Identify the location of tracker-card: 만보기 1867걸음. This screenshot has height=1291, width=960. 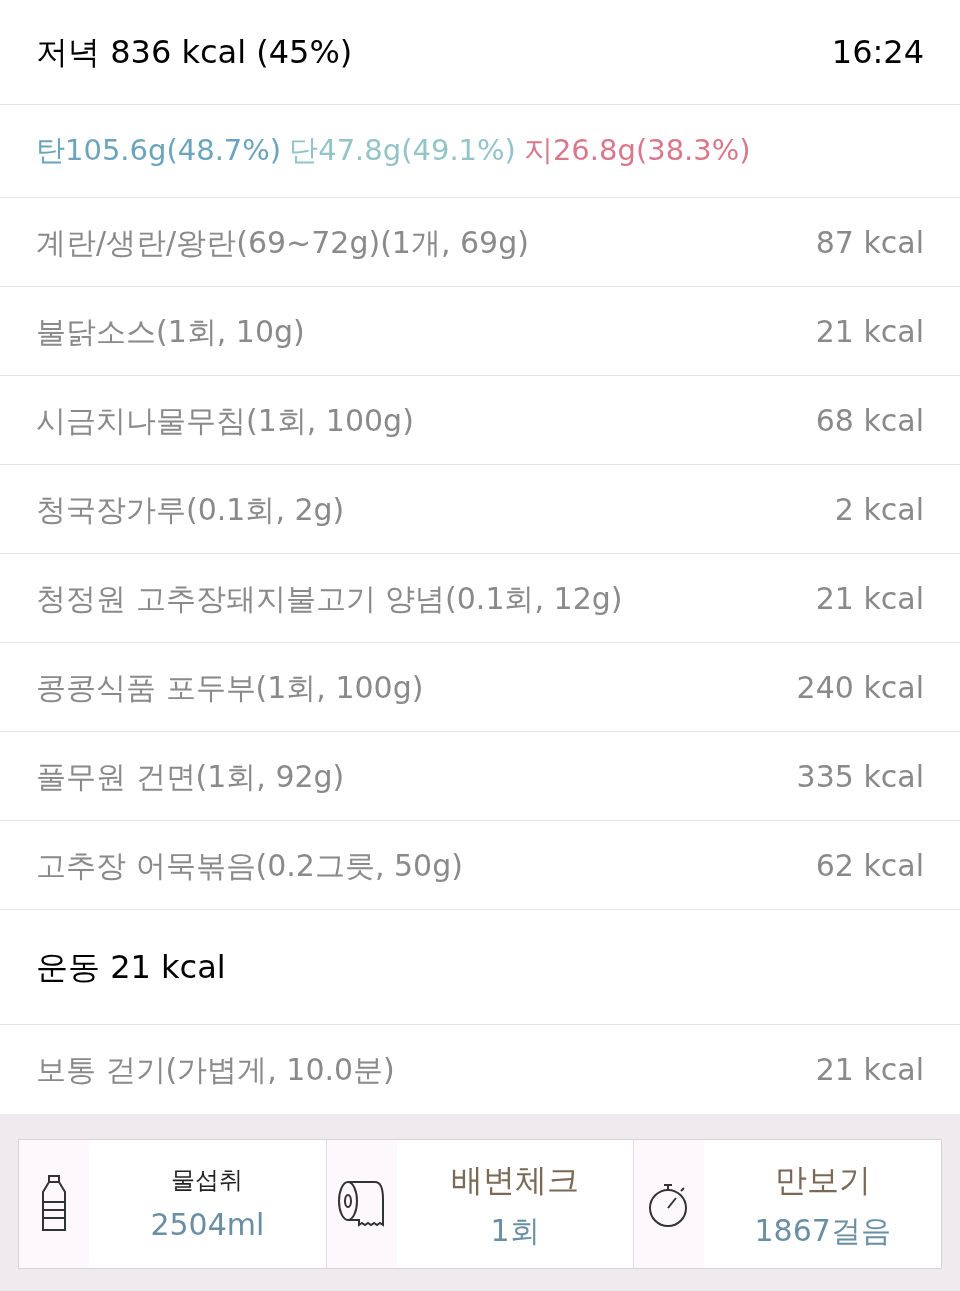
(787, 1204).